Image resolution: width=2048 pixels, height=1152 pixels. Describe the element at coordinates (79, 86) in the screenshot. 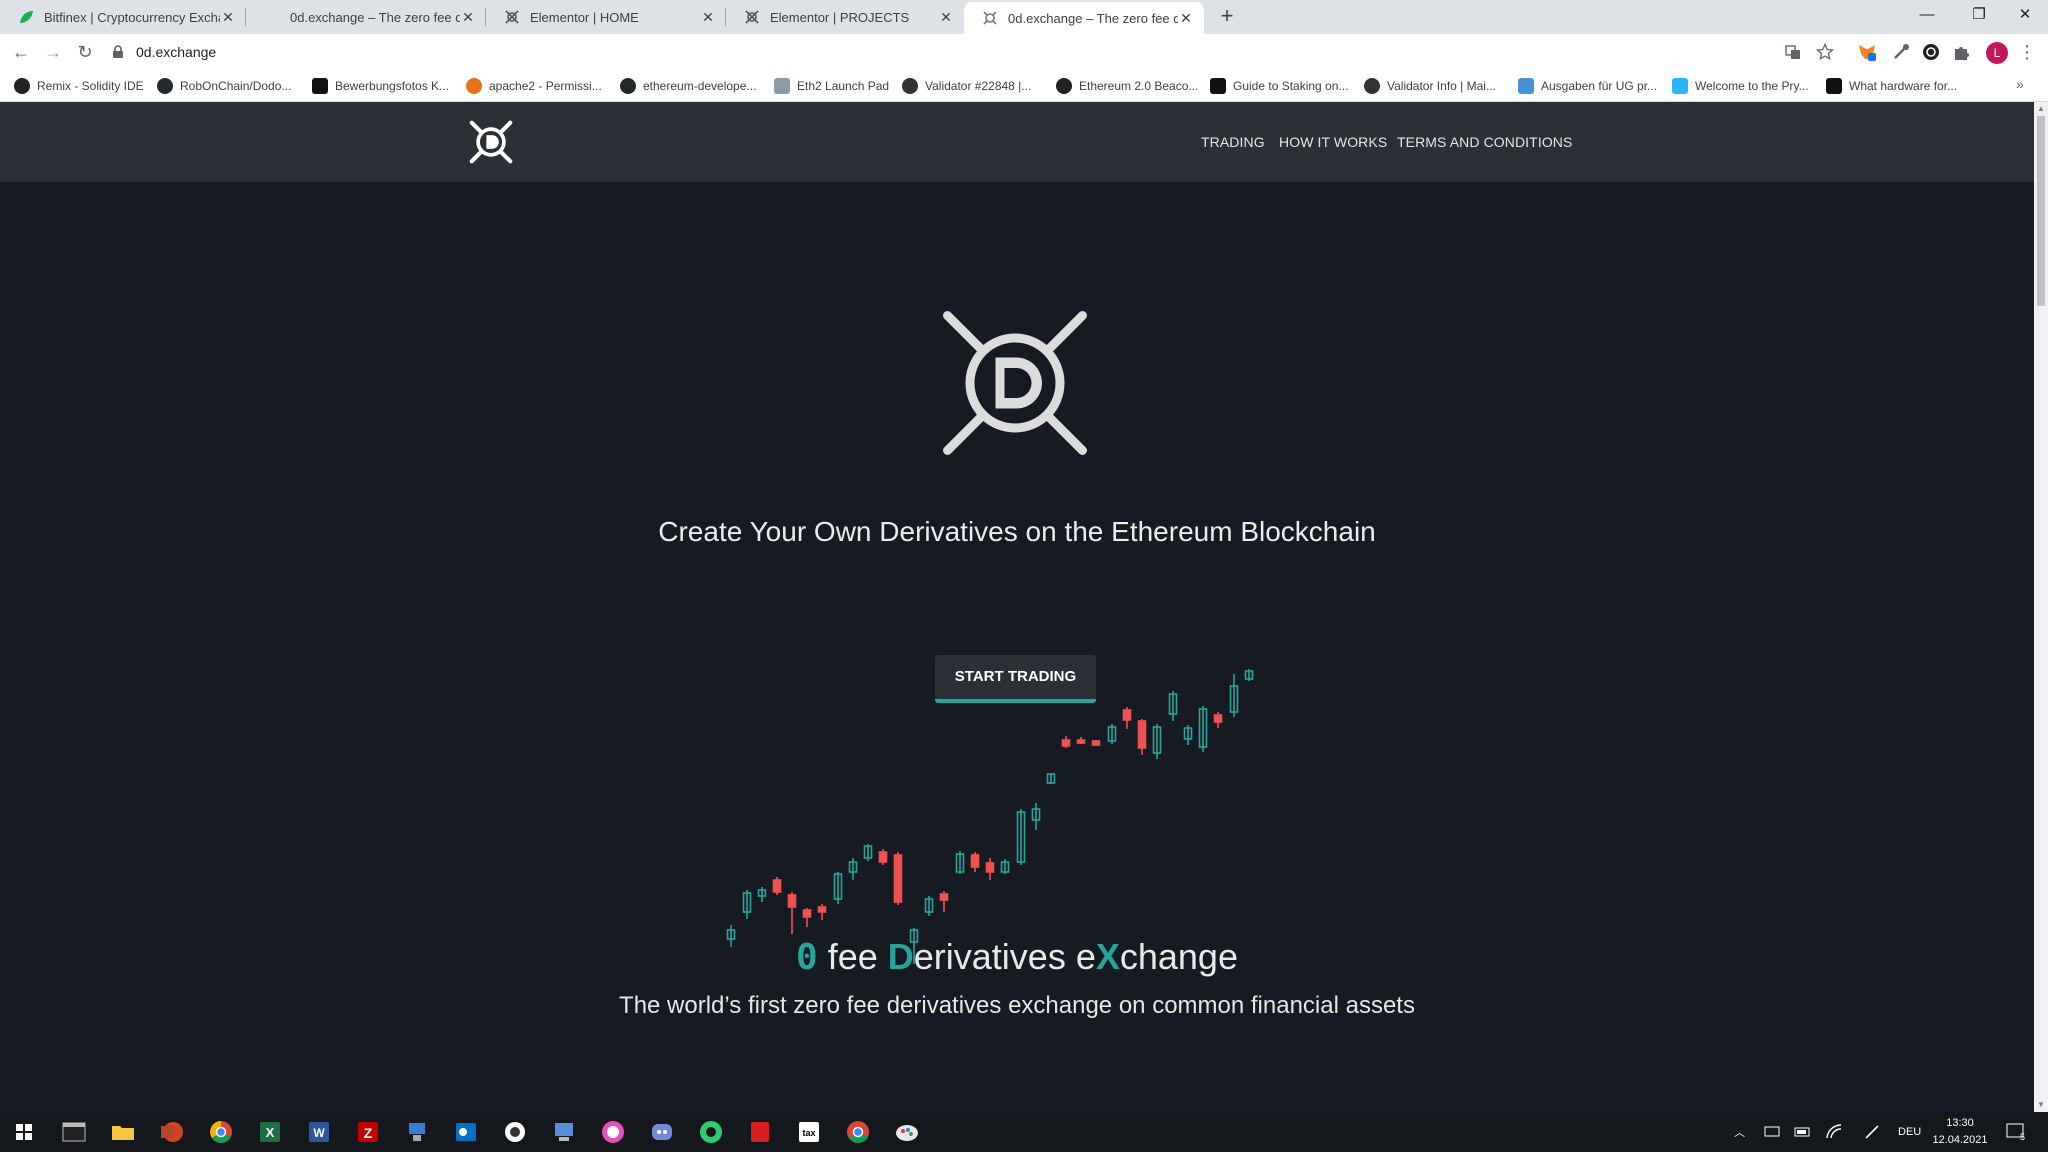

I see `bookmark-item: Remix - Solidity IDE` at that location.